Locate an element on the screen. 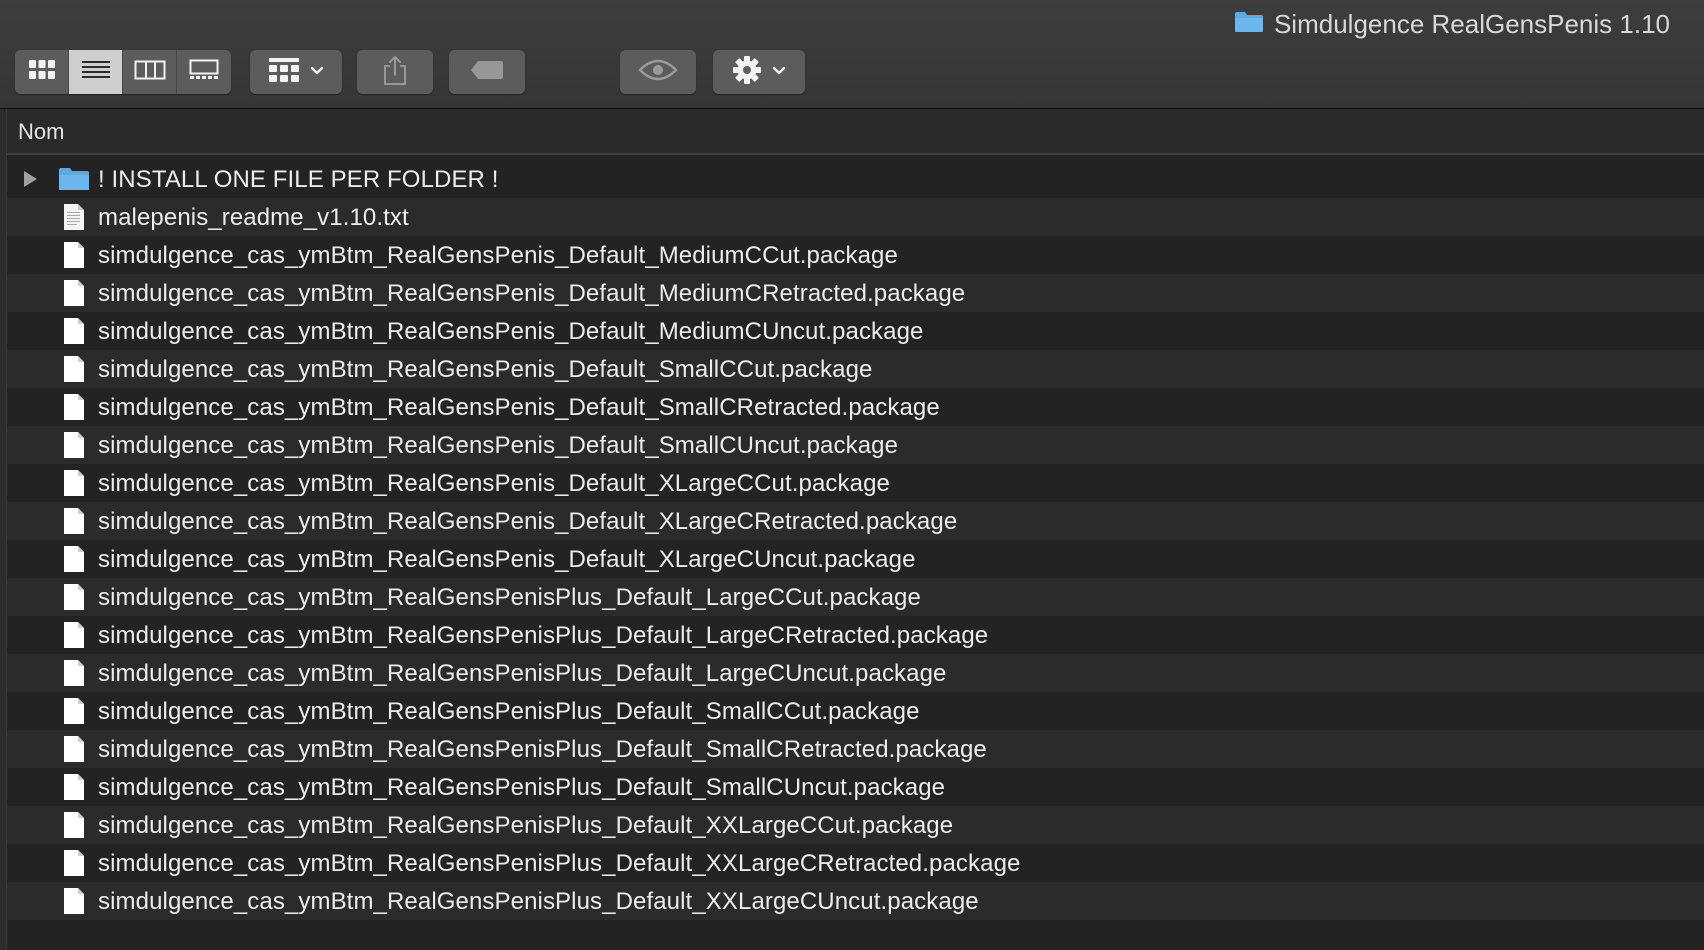 This screenshot has height=950, width=1704. action-button is located at coordinates (759, 72).